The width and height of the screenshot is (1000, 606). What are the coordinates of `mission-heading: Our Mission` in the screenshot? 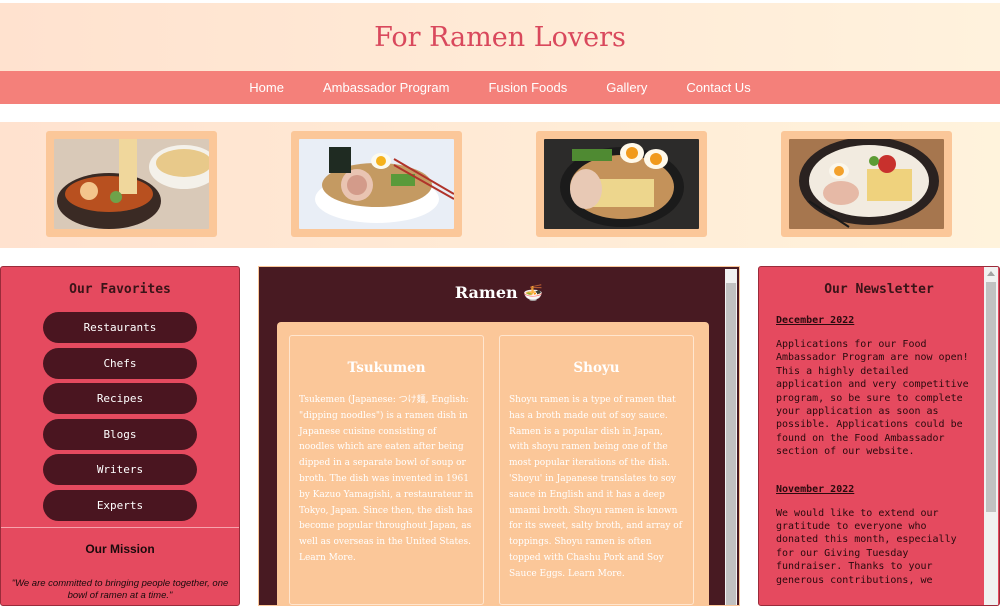 It's located at (120, 548).